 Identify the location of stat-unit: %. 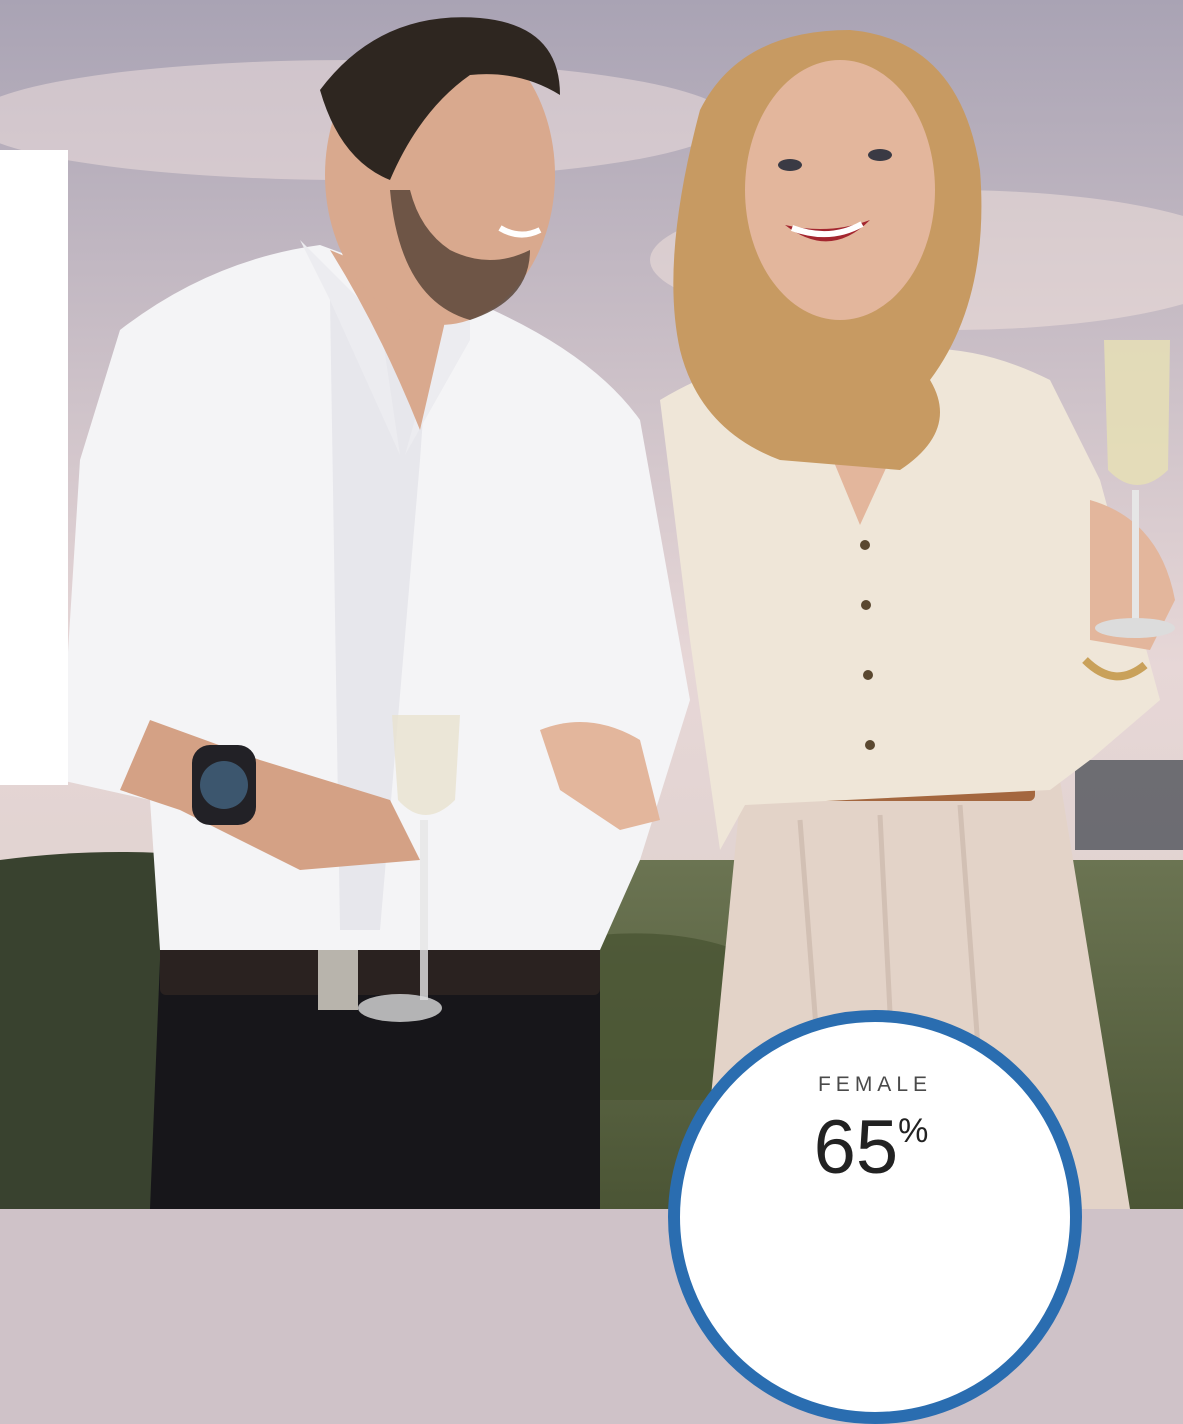
(913, 1131).